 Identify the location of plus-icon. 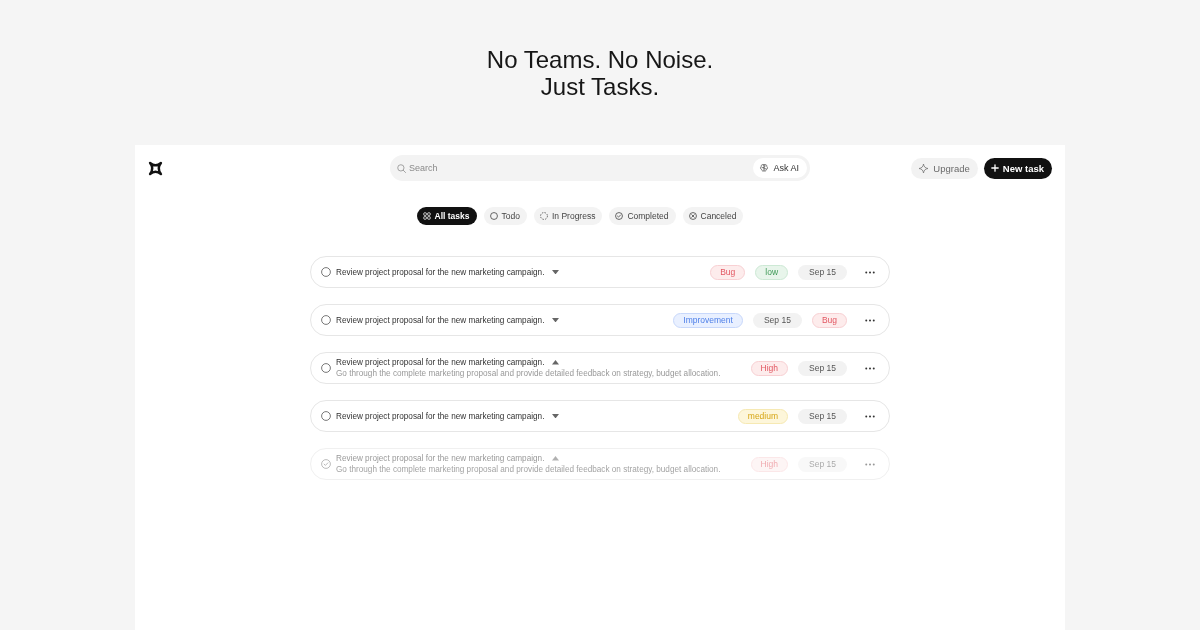
(994, 168).